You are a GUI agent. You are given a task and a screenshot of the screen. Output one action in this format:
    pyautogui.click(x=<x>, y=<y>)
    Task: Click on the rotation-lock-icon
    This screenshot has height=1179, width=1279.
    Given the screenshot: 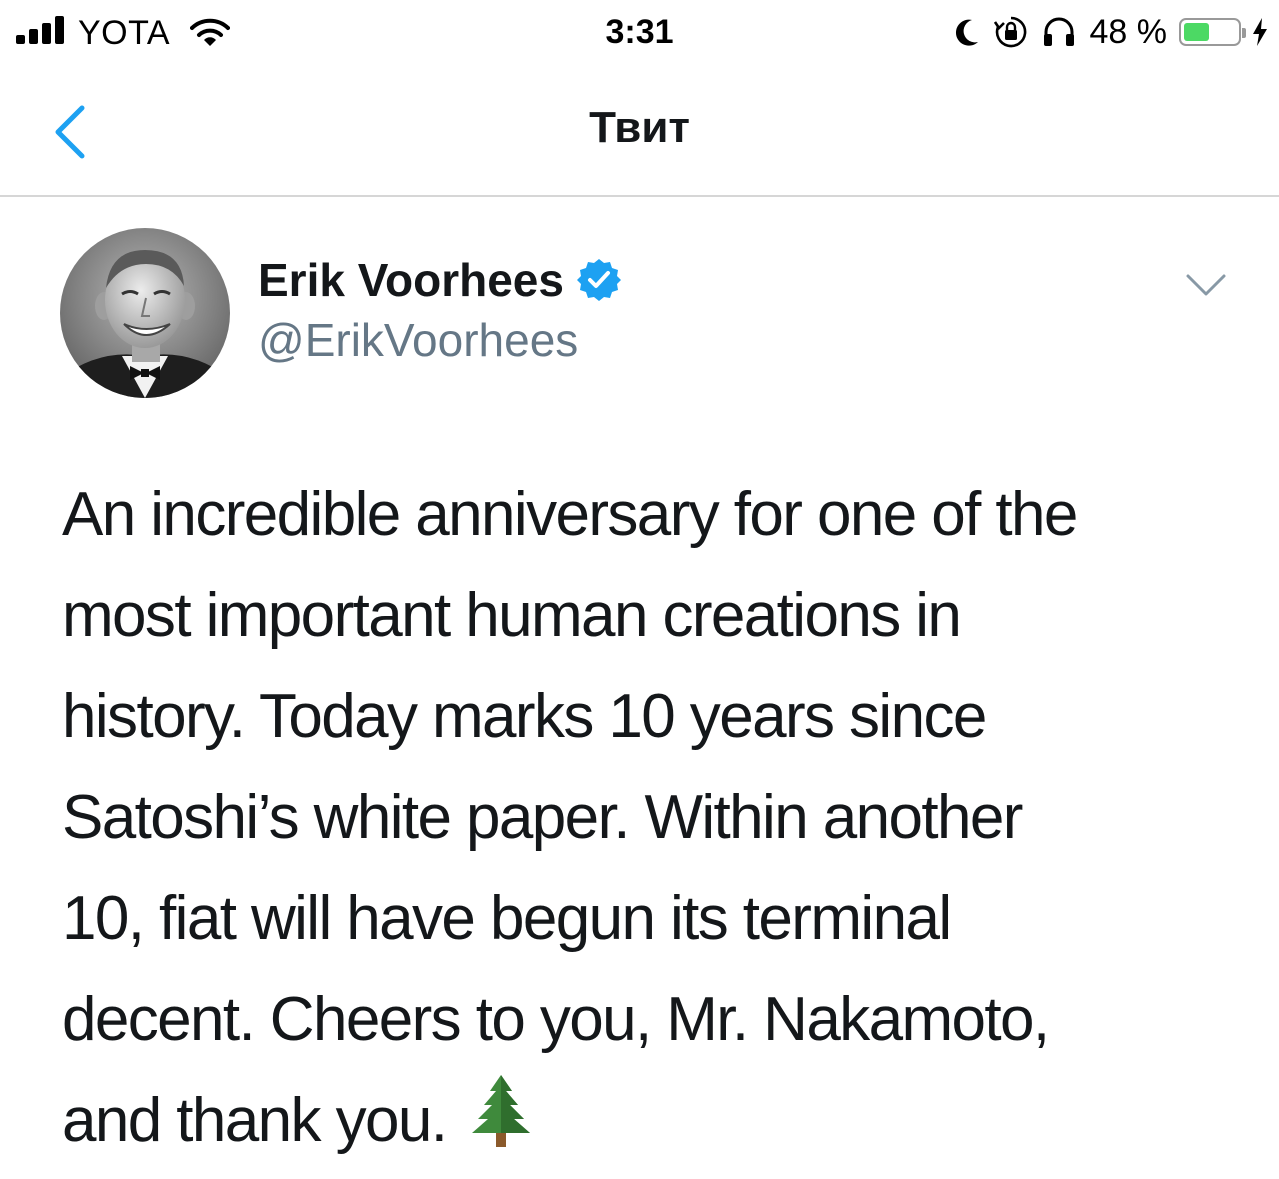 What is the action you would take?
    pyautogui.click(x=1009, y=32)
    